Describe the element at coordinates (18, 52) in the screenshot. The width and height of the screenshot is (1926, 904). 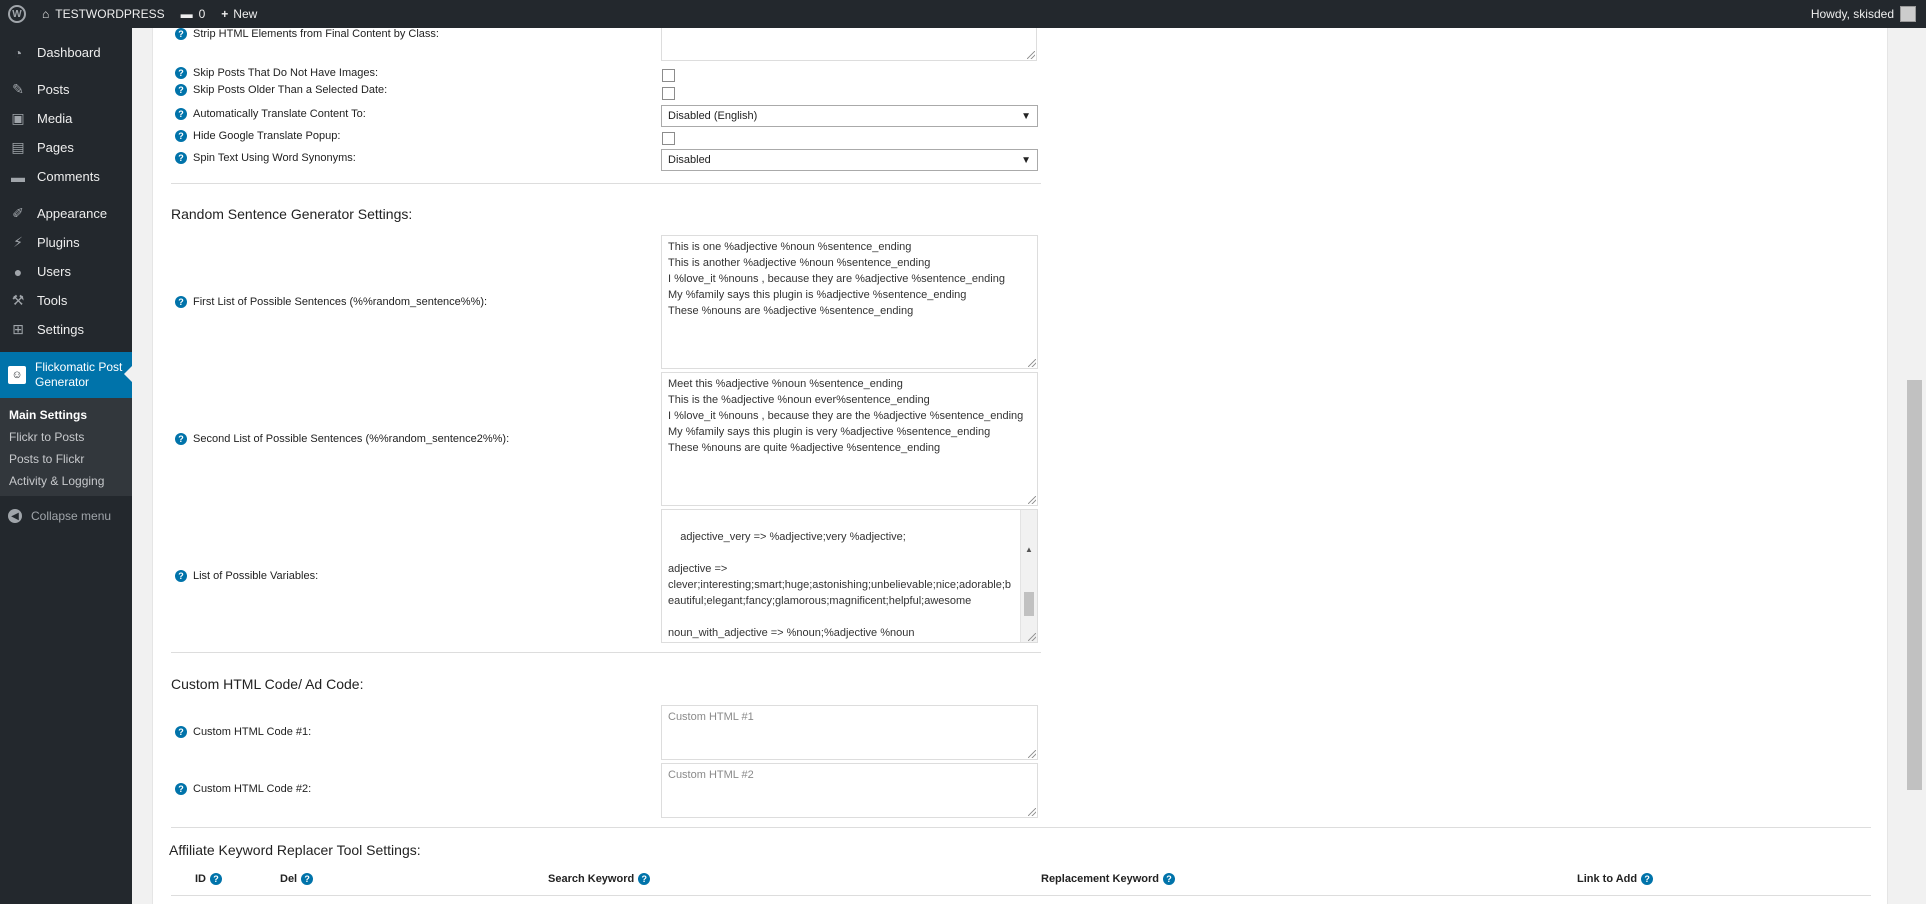
I see `dashboard-icon: ◔` at that location.